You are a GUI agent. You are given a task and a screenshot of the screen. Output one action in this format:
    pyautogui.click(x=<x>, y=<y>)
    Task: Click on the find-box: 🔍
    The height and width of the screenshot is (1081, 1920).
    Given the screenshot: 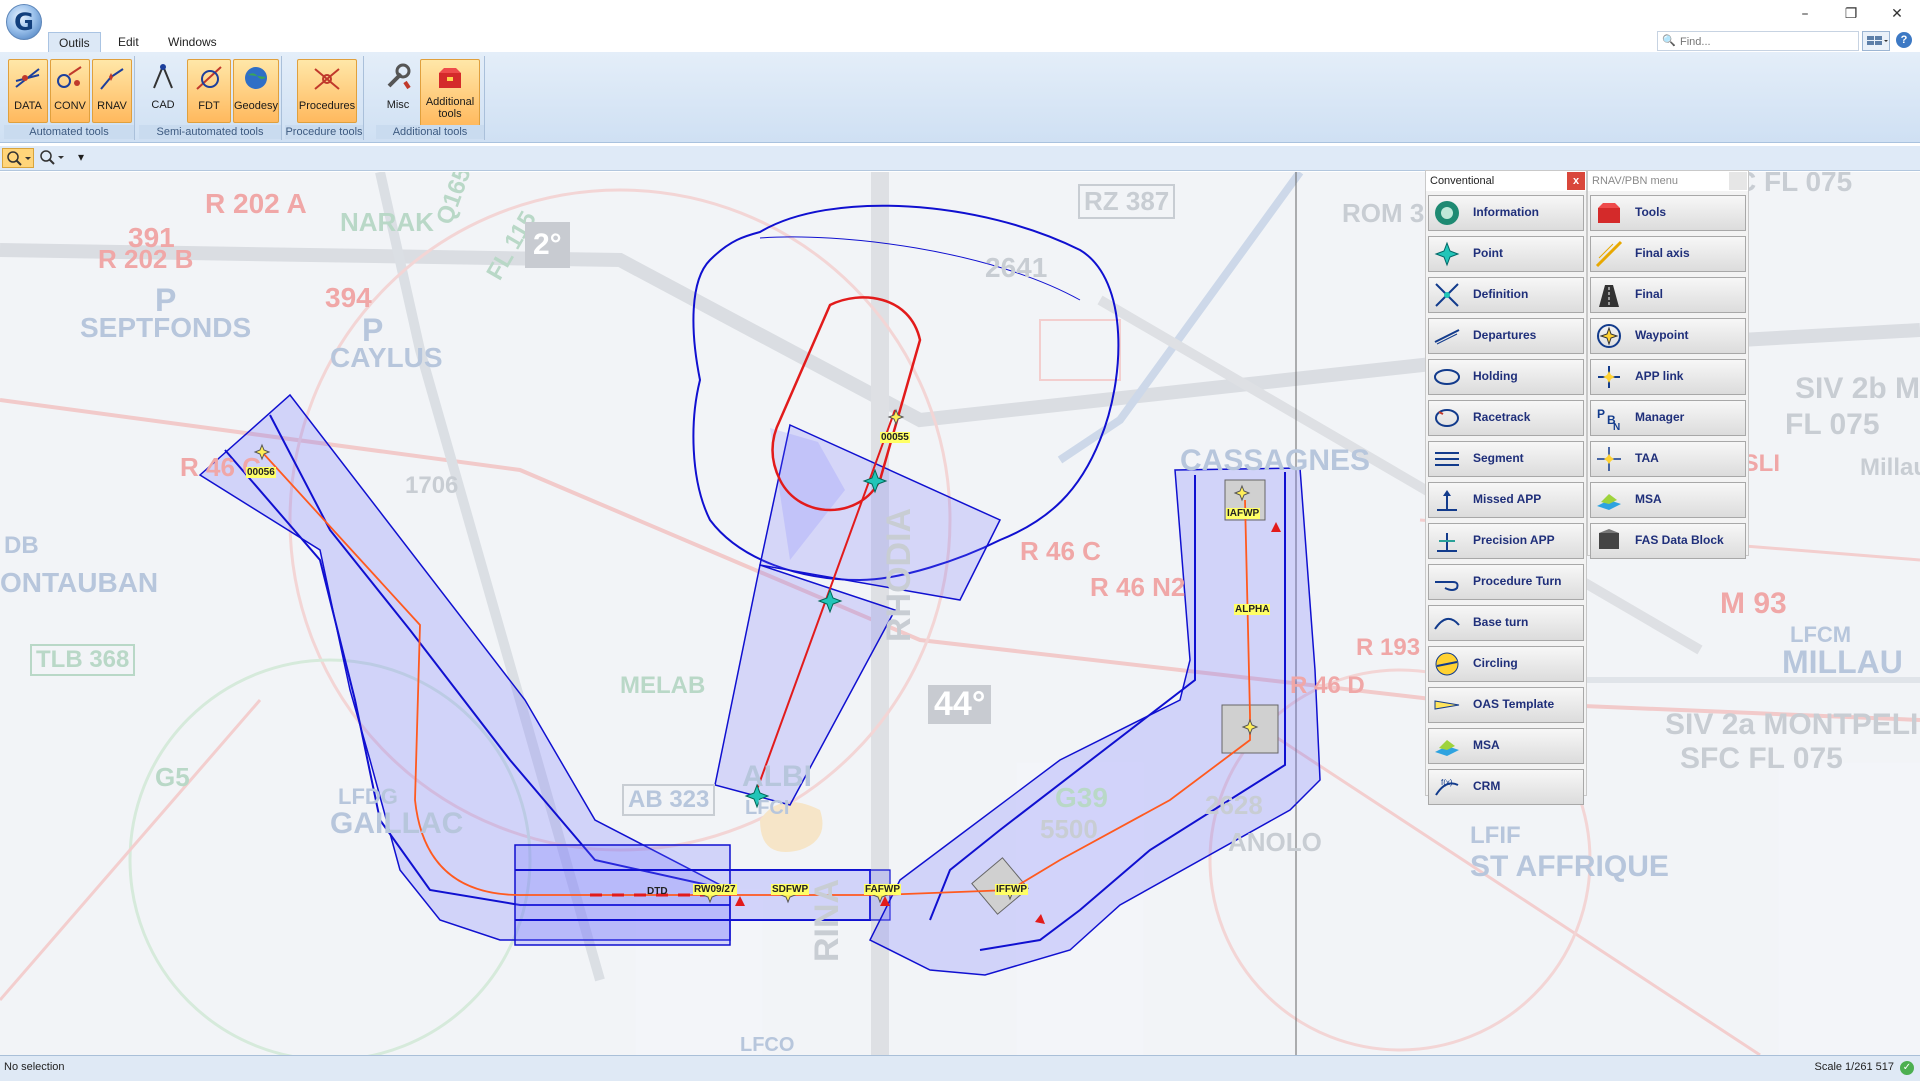 What is the action you would take?
    pyautogui.click(x=1758, y=41)
    